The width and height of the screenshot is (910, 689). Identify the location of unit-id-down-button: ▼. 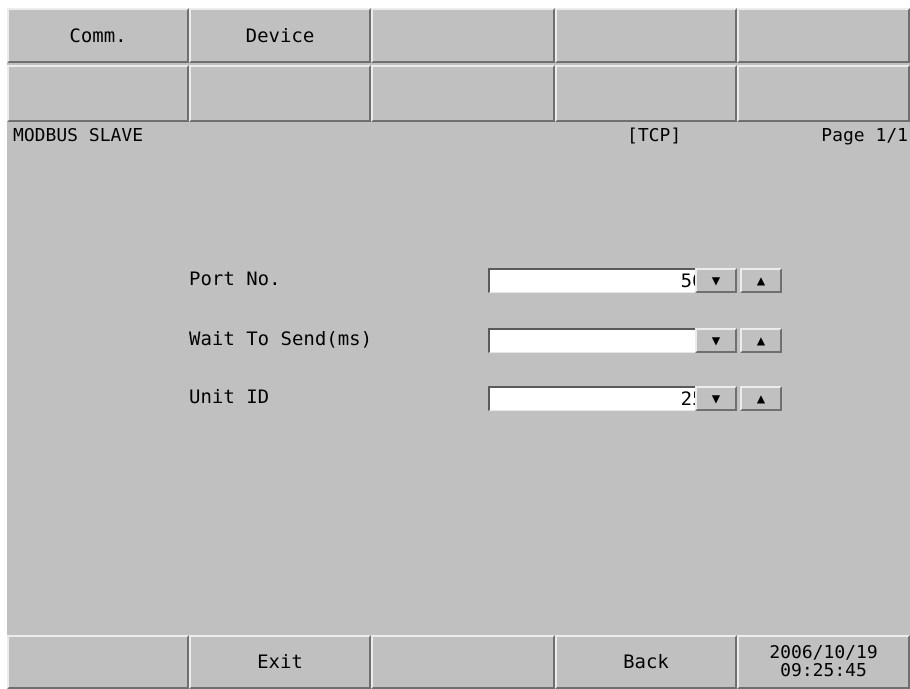
(716, 398).